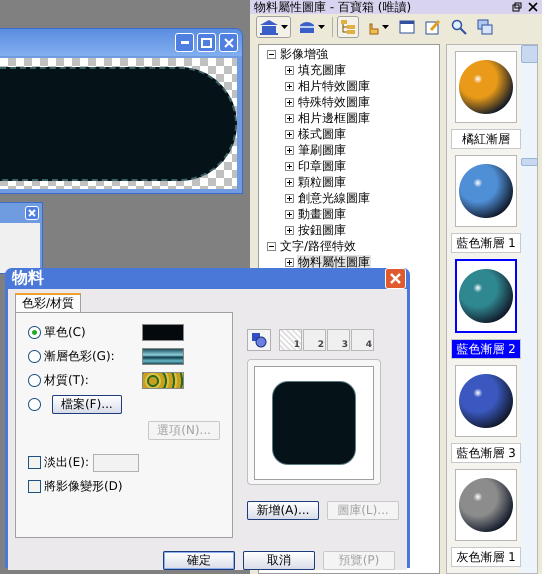 The height and width of the screenshot is (574, 542). What do you see at coordinates (66, 462) in the screenshot?
I see `checkbox-label: 淡出(E):` at bounding box center [66, 462].